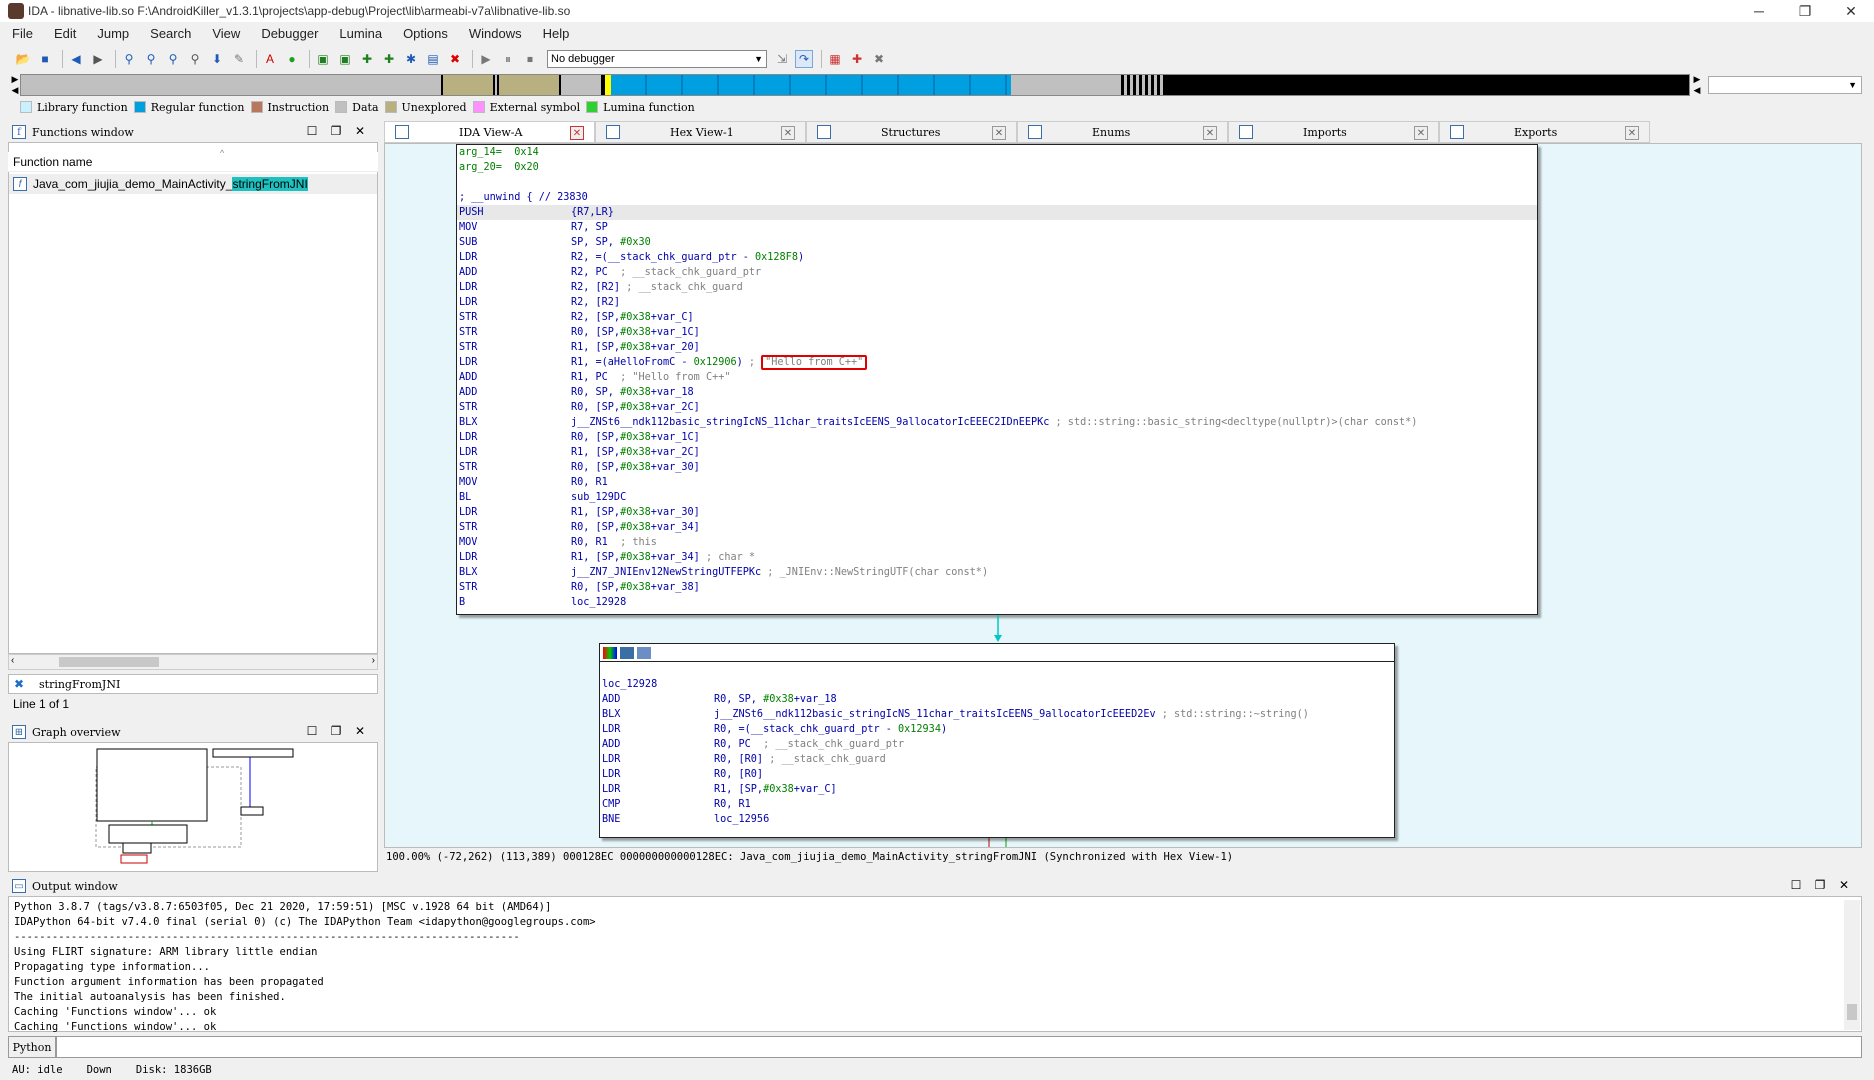  Describe the element at coordinates (997, 759) in the screenshot. I see `asm-line: LDR R0, [R0] ; __stack_chk_guard` at that location.